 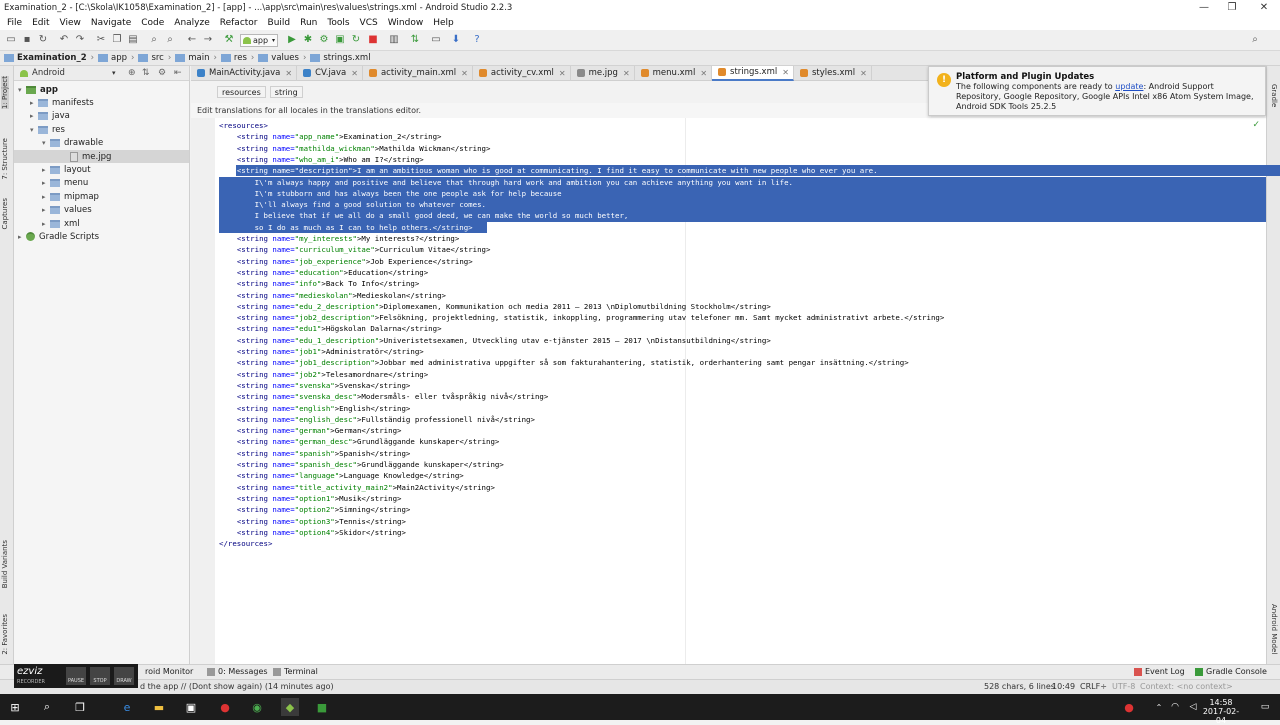 I want to click on run-config-select: app ▾, so click(x=259, y=40).